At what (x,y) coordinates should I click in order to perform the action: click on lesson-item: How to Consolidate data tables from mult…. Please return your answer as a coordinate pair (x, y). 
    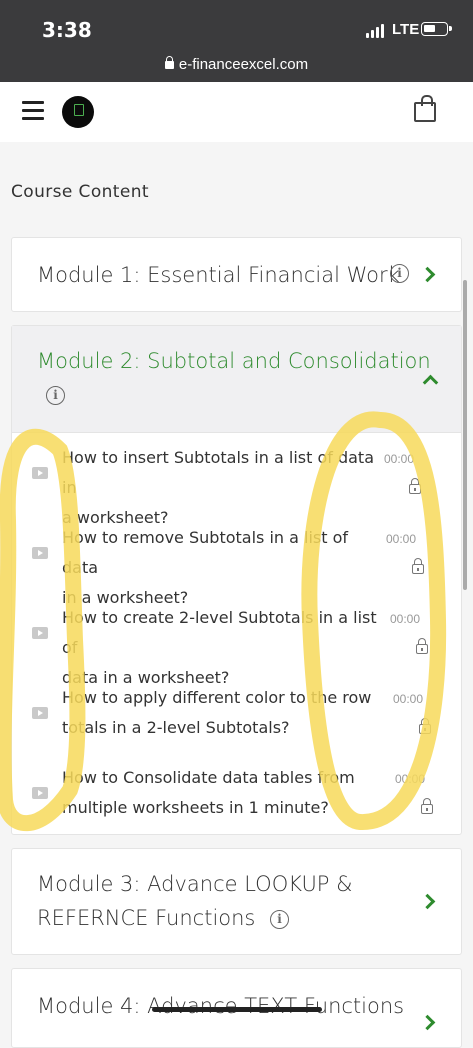
    Looking at the image, I should click on (236, 793).